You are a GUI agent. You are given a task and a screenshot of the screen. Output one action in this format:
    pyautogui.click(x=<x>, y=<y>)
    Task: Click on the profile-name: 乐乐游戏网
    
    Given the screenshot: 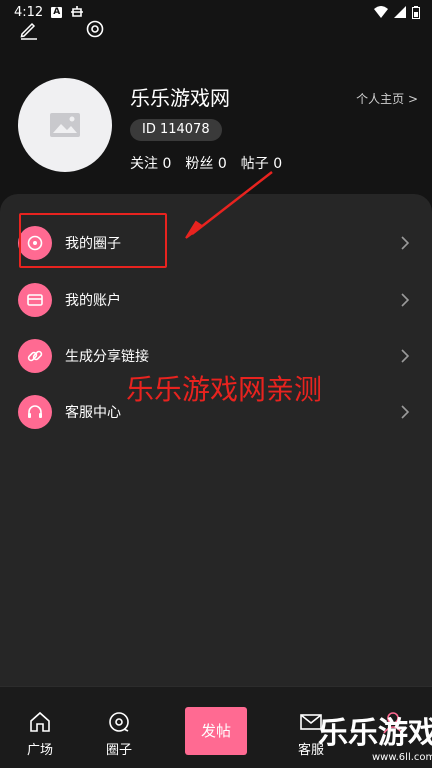 What is the action you would take?
    pyautogui.click(x=180, y=98)
    